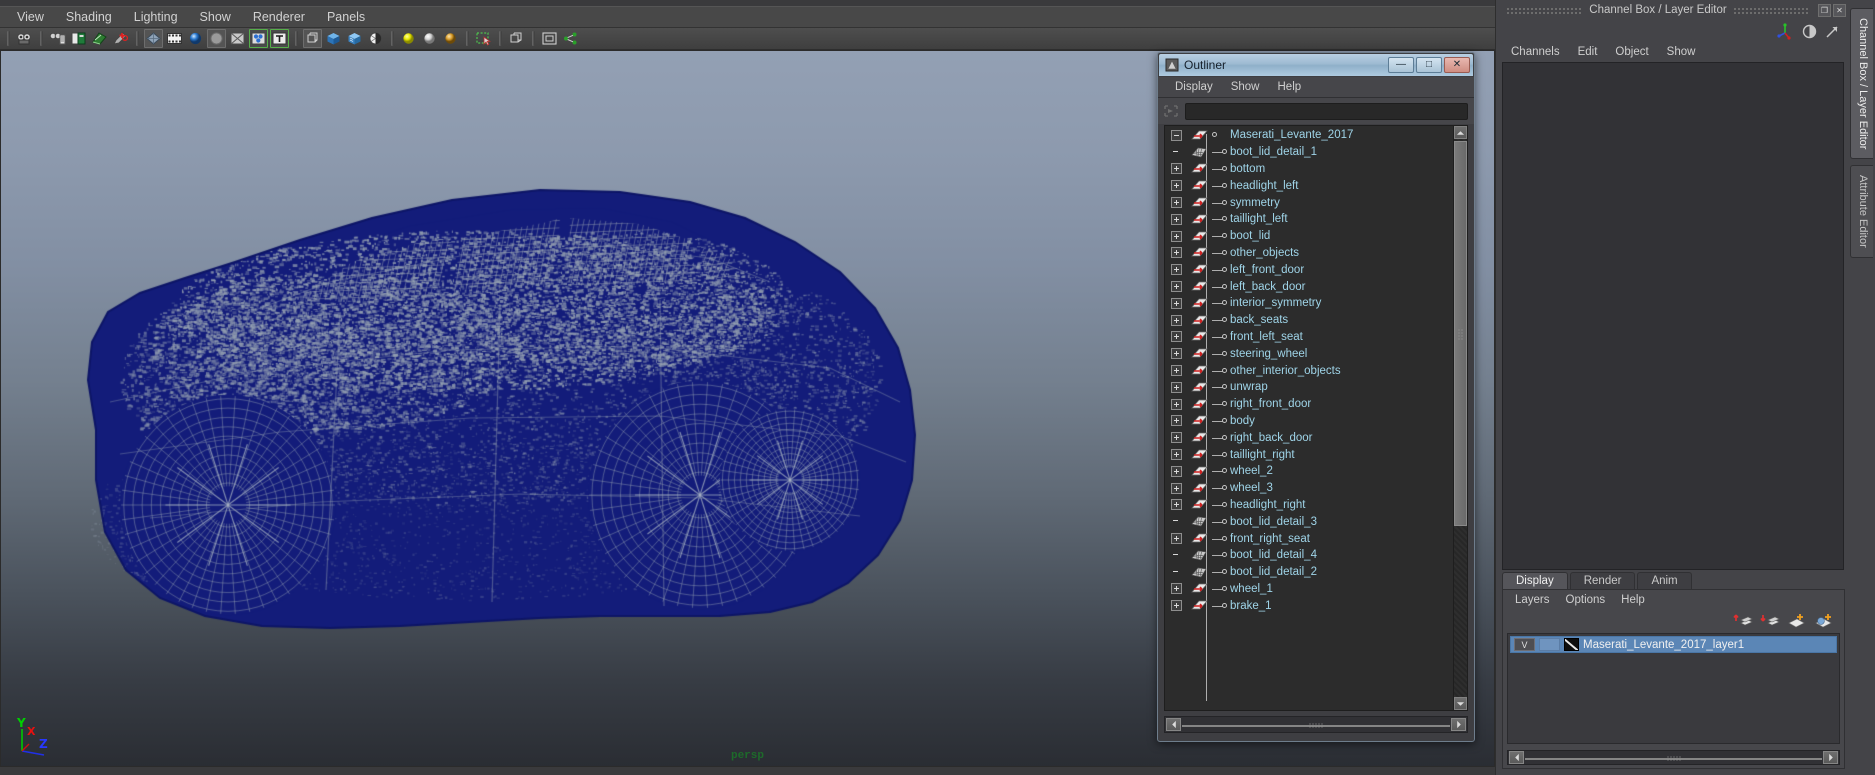  What do you see at coordinates (1673, 316) in the screenshot?
I see `channel-box-content` at bounding box center [1673, 316].